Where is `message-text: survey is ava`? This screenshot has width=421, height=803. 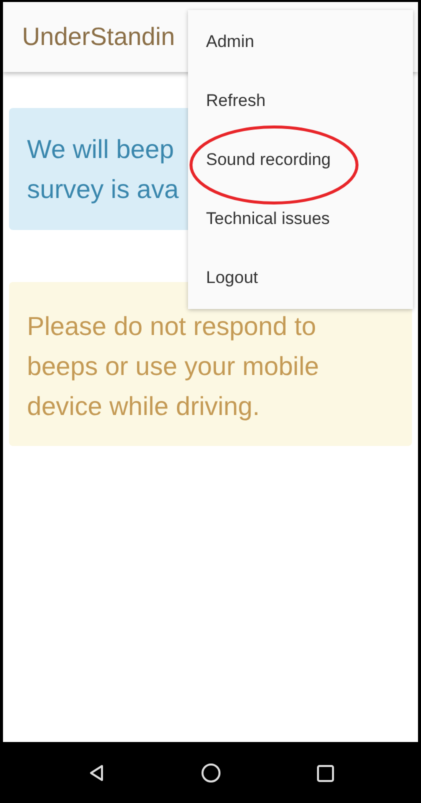 message-text: survey is ava is located at coordinates (103, 189).